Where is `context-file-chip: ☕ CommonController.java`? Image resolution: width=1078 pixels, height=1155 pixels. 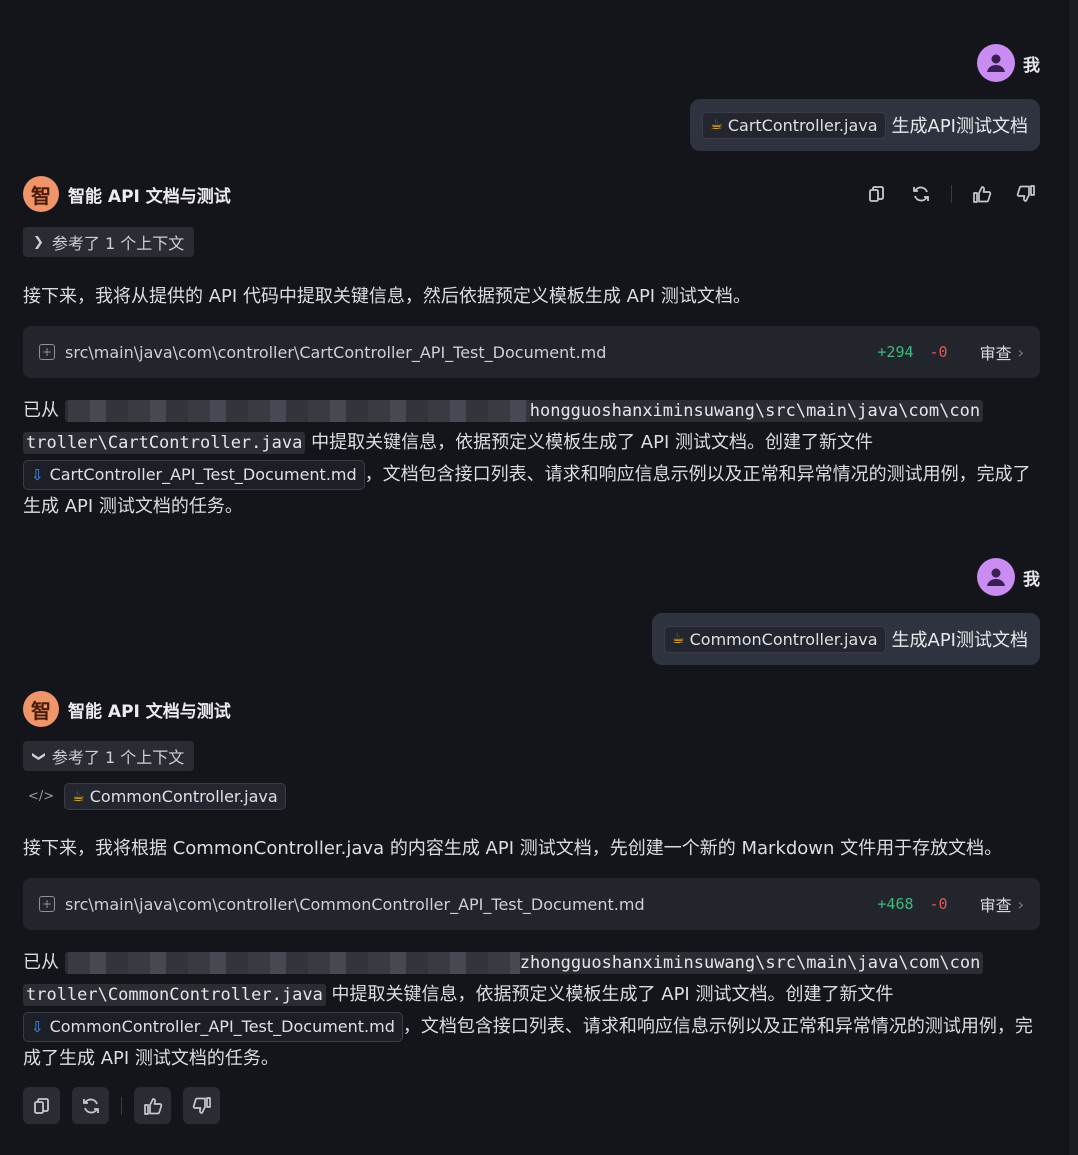
context-file-chip: ☕ CommonController.java is located at coordinates (175, 796).